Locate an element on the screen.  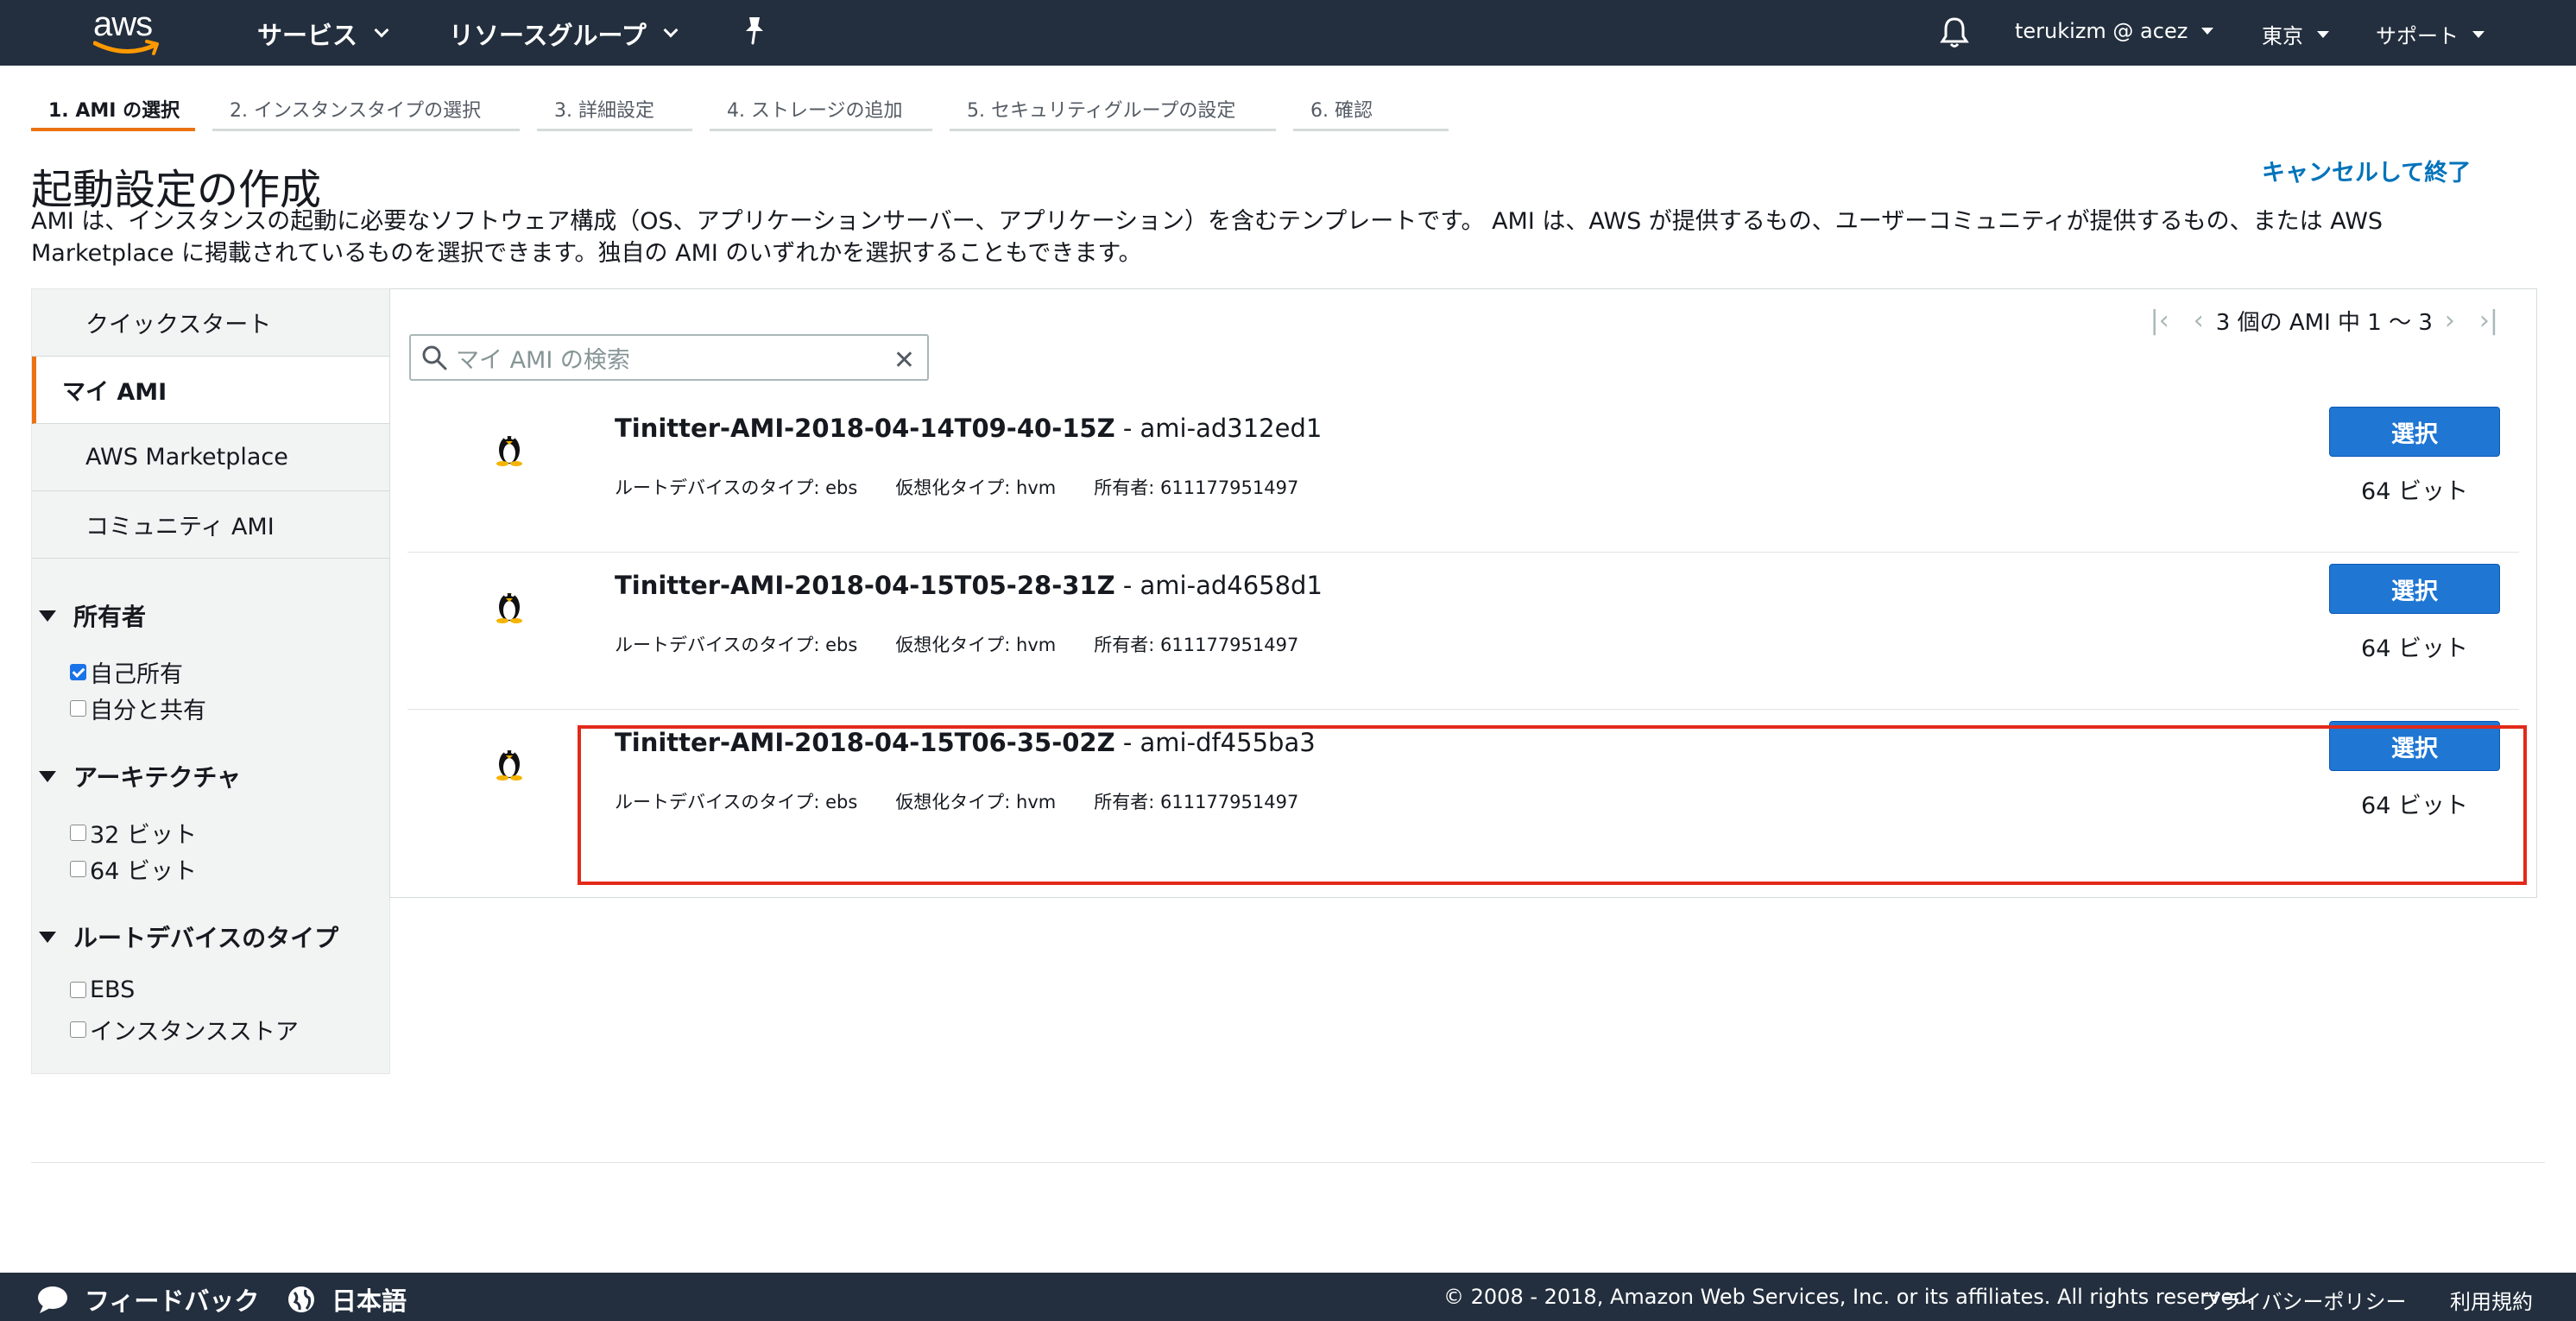
filter-root-ebs-checkbox: EBS is located at coordinates (102, 990).